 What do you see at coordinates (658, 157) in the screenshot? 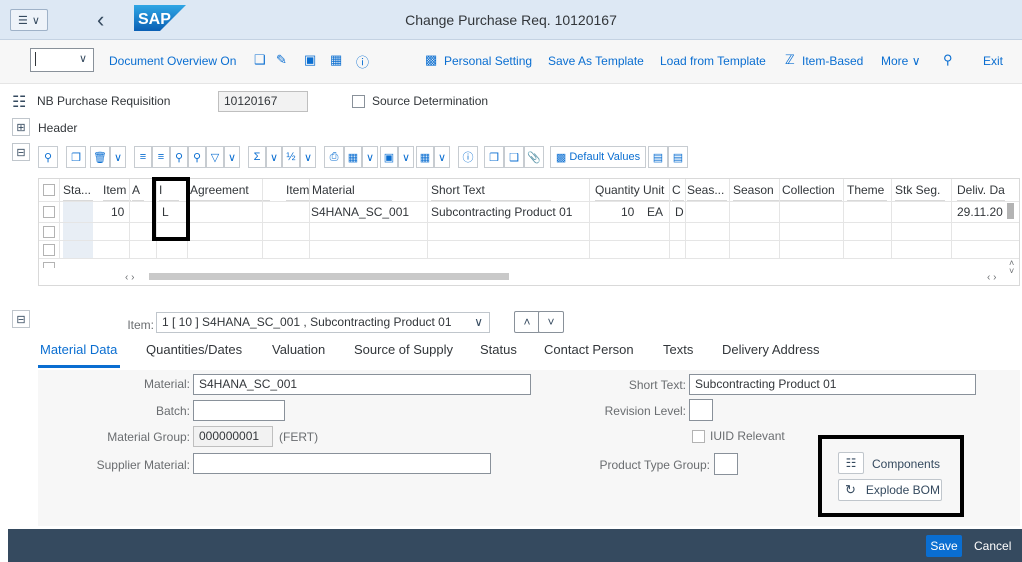
I see `list-icon: ▤` at bounding box center [658, 157].